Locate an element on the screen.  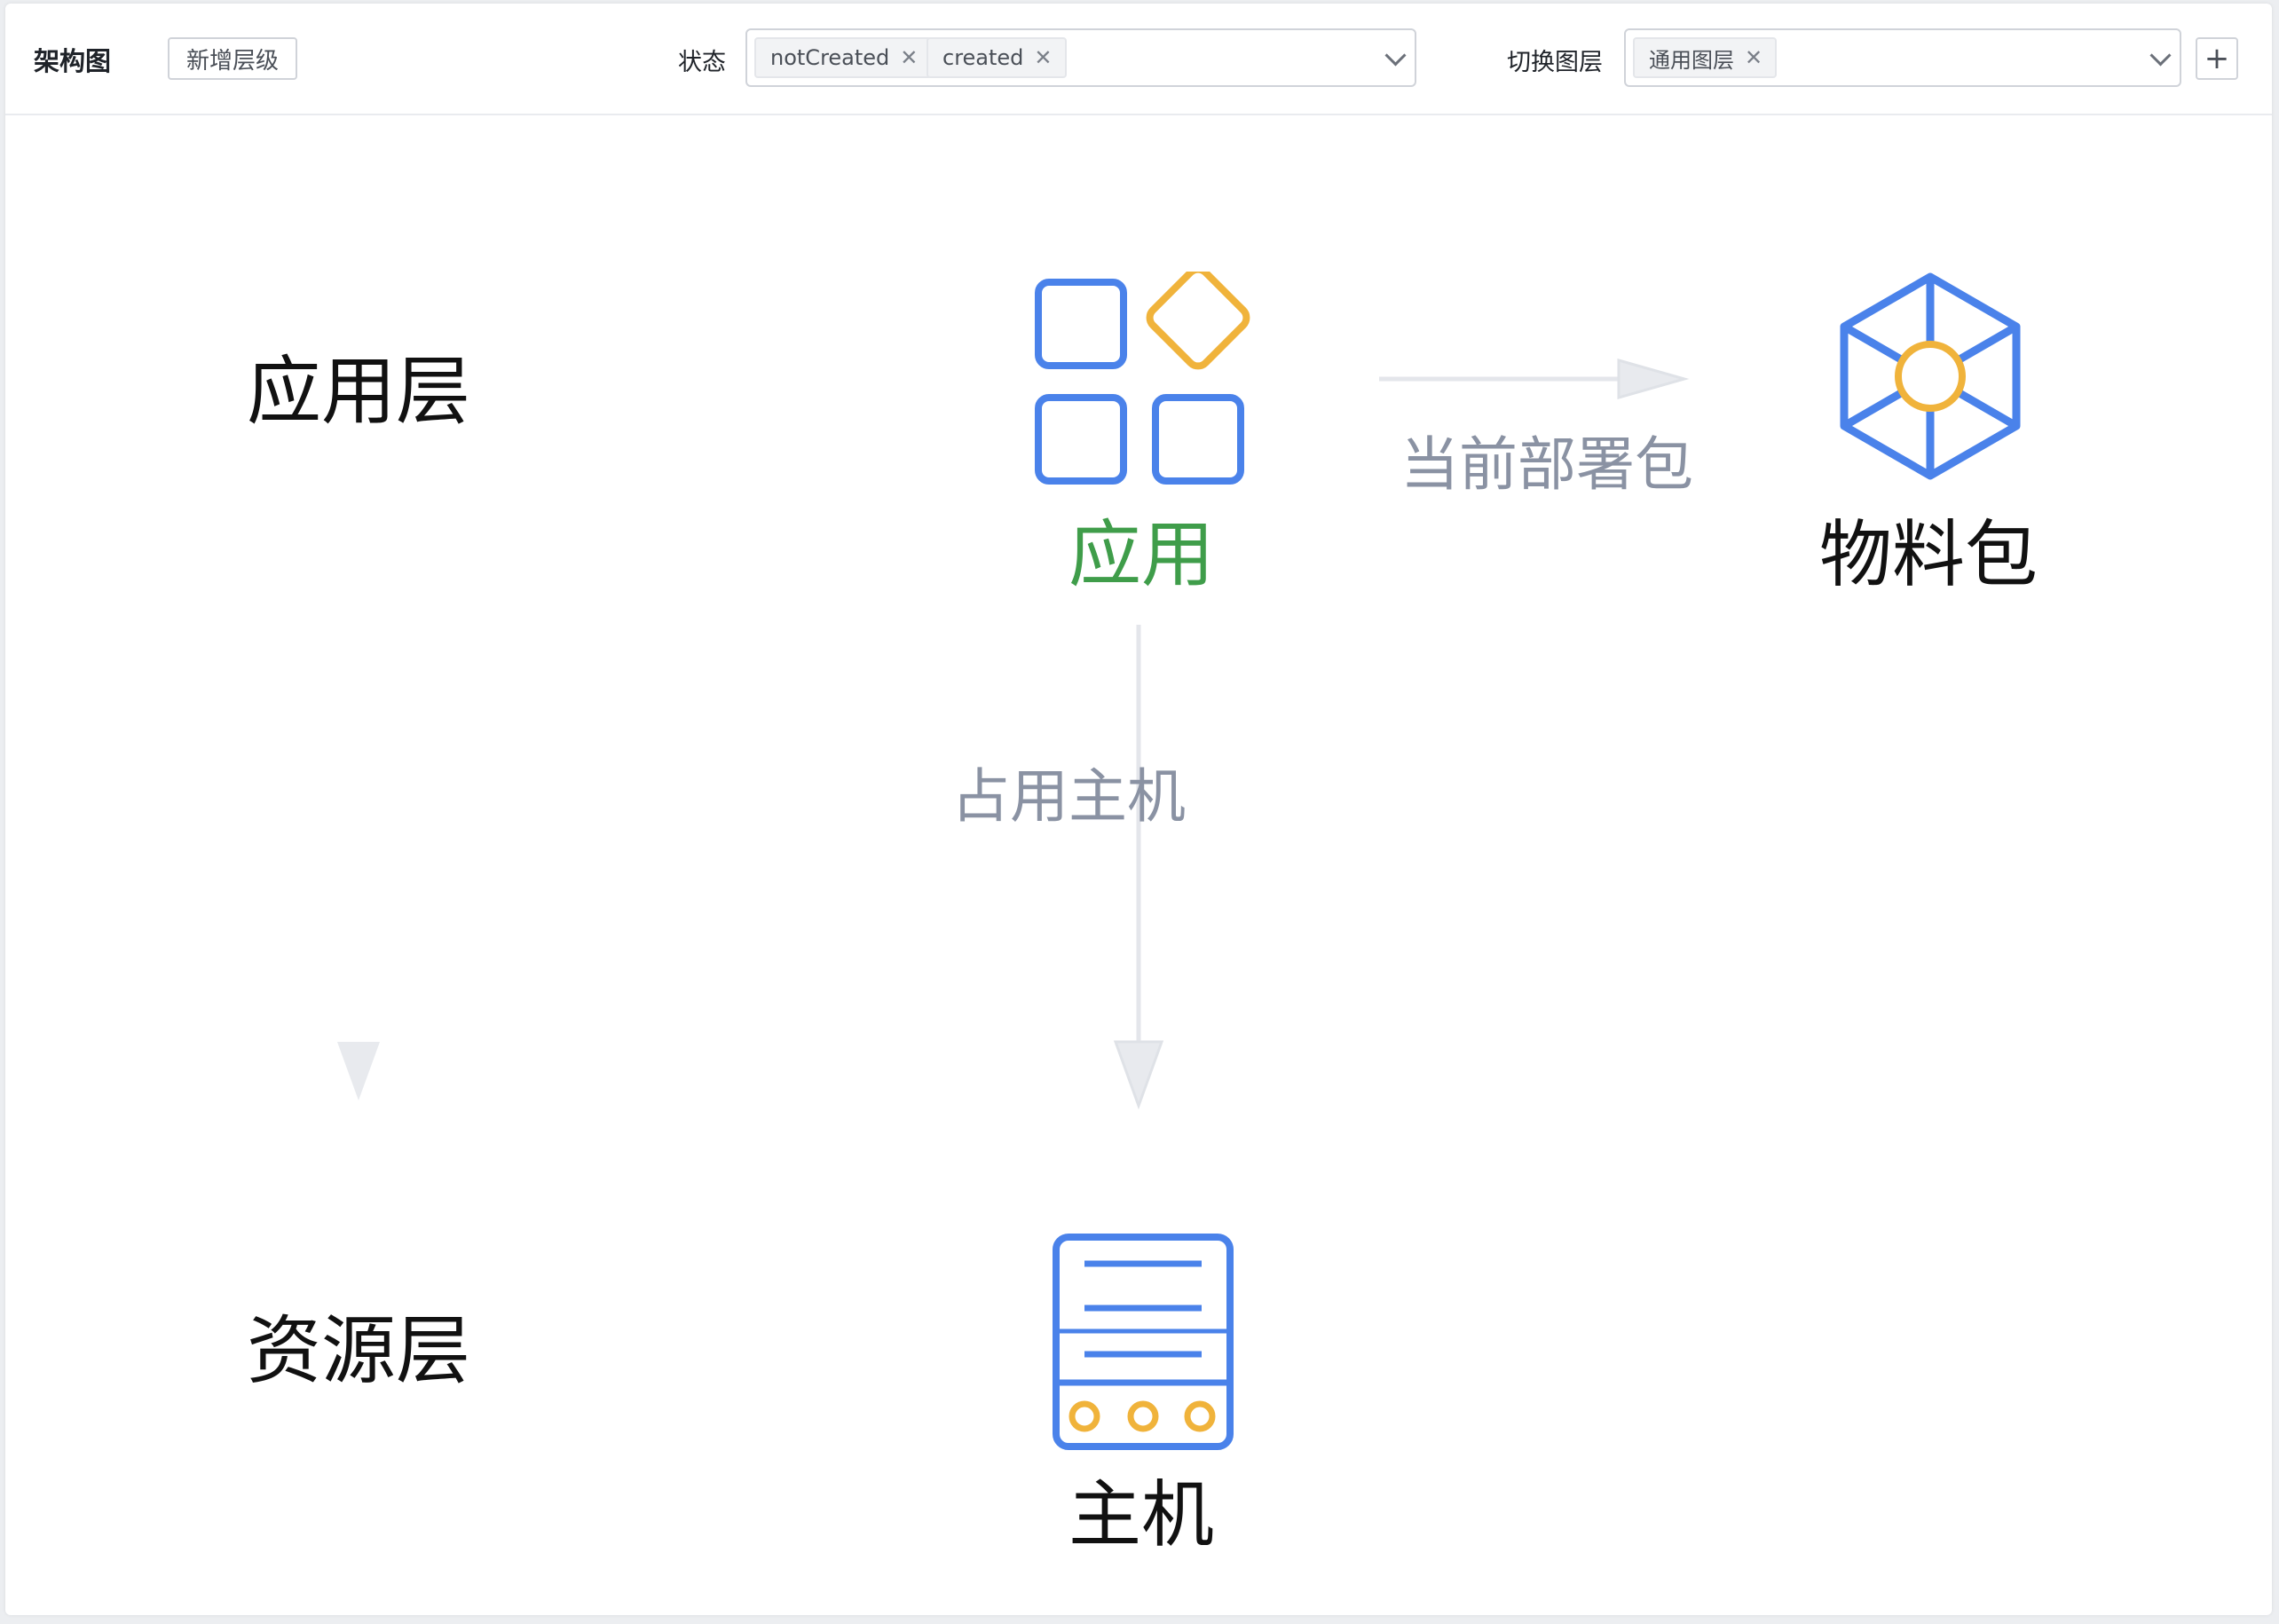
tag-label: notCreated is located at coordinates (830, 58).